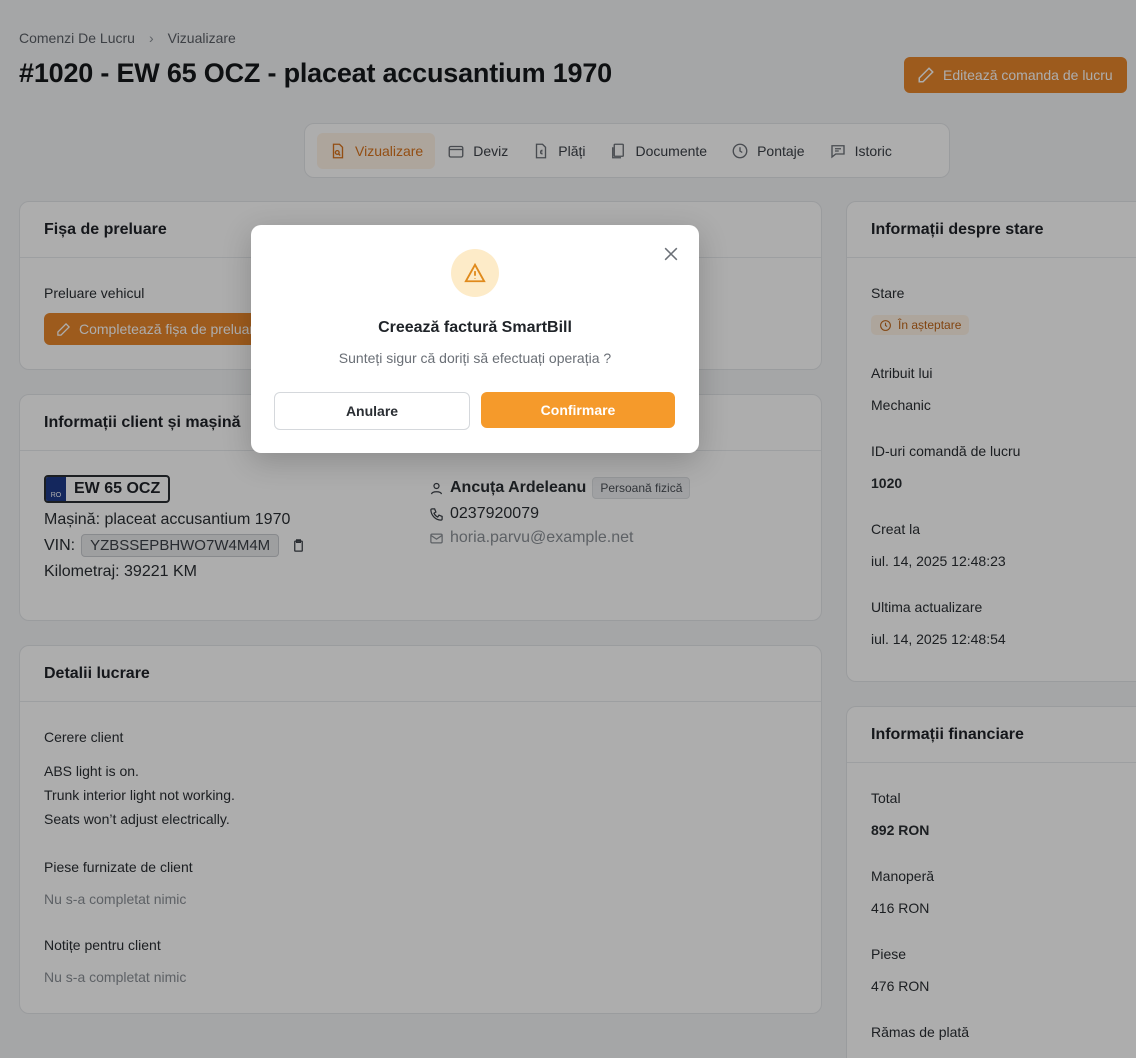  I want to click on confirm-button: Confirmare, so click(578, 410).